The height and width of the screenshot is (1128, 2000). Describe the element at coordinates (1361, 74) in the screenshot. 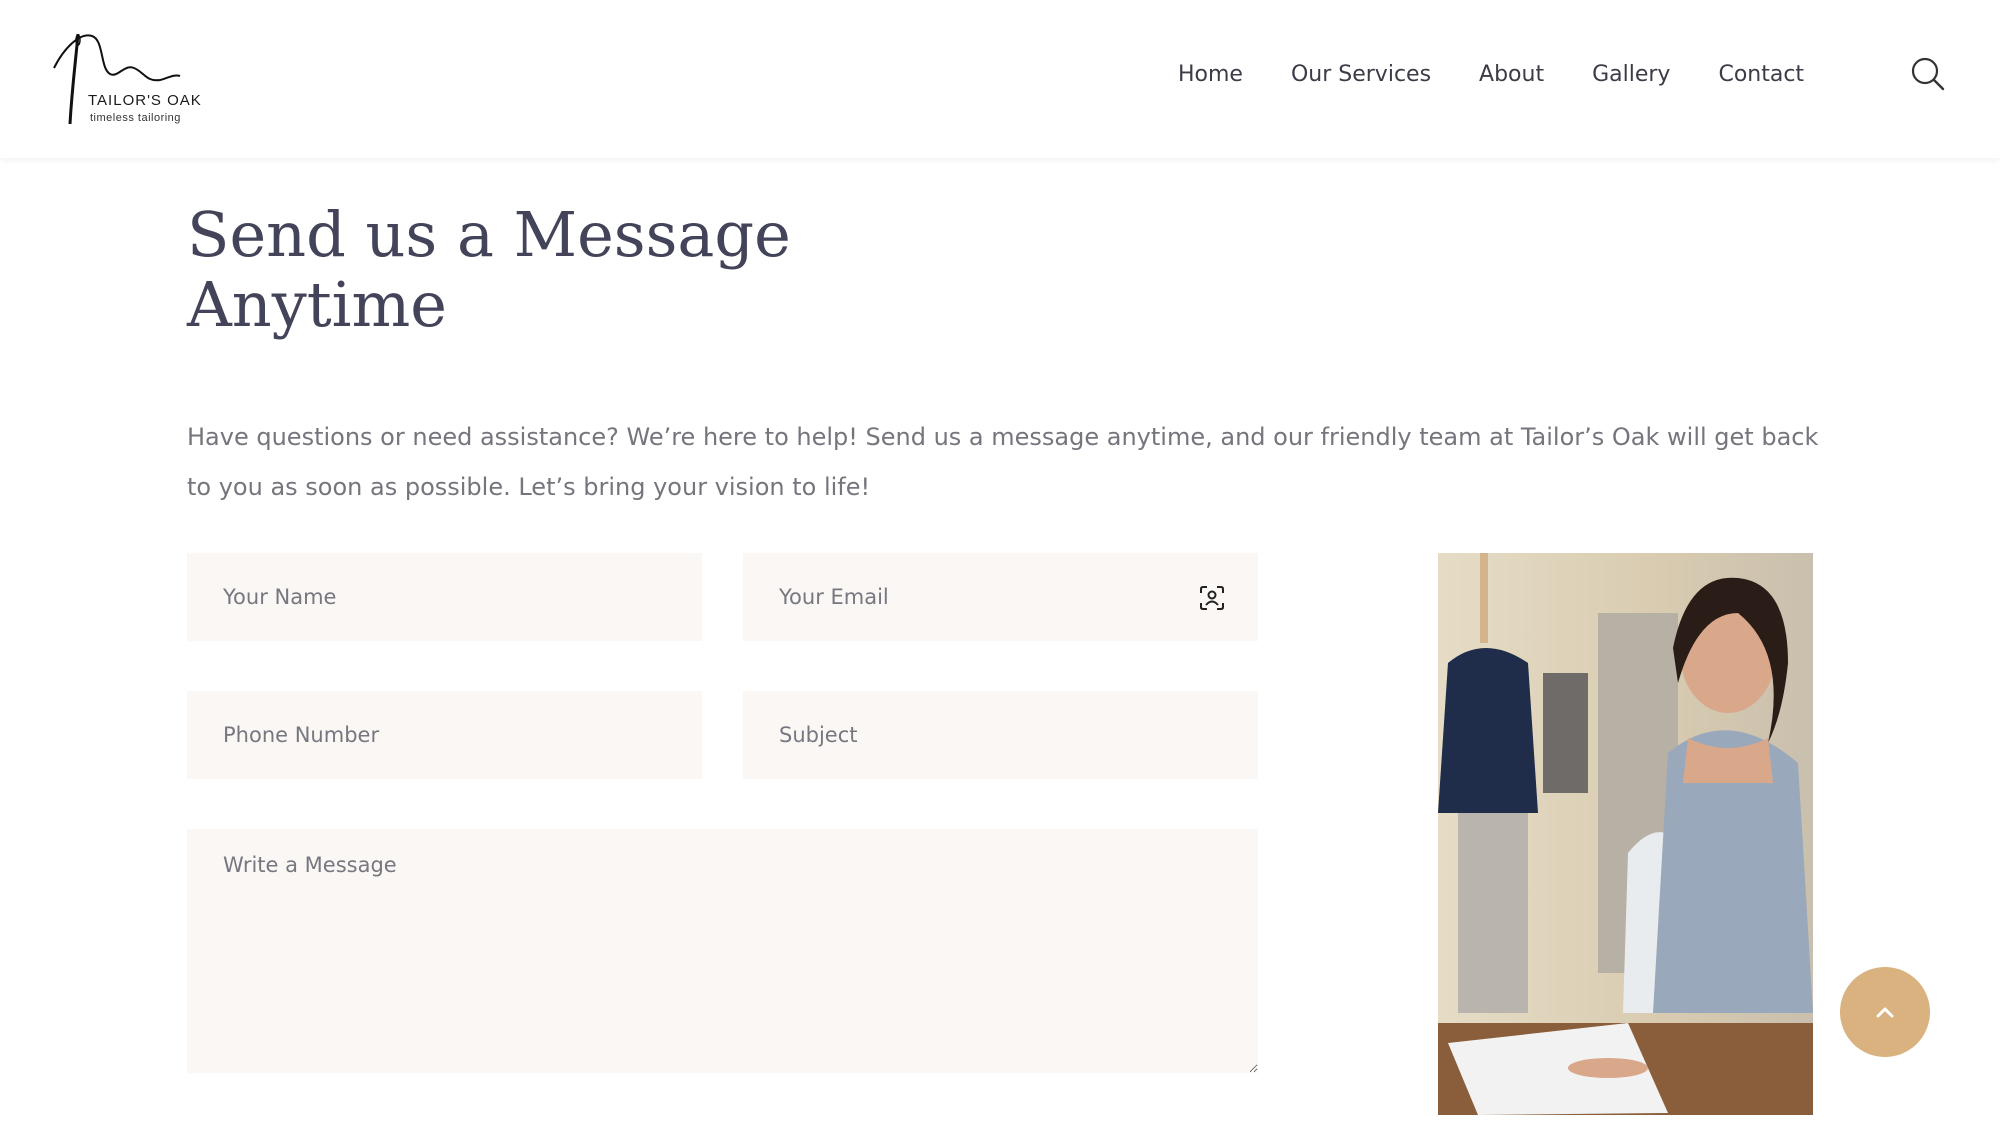

I see `nav-our-services: Our Services` at that location.